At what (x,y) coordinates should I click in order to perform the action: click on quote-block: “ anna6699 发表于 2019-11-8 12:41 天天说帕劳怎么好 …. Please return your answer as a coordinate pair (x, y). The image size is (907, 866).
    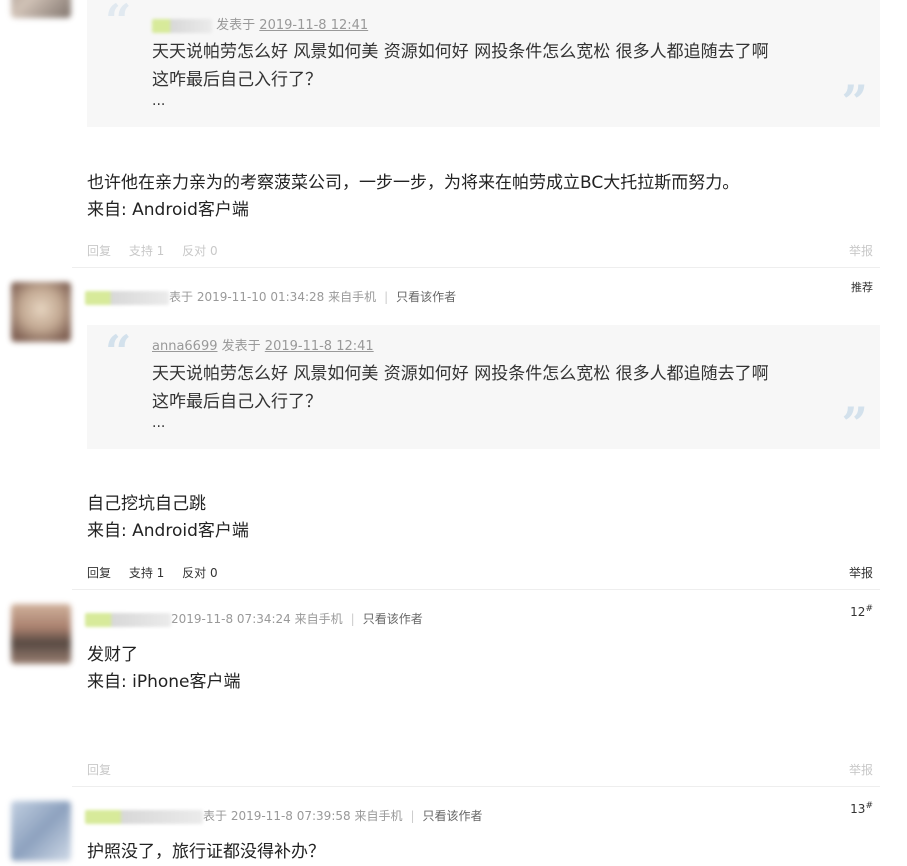
    Looking at the image, I should click on (483, 387).